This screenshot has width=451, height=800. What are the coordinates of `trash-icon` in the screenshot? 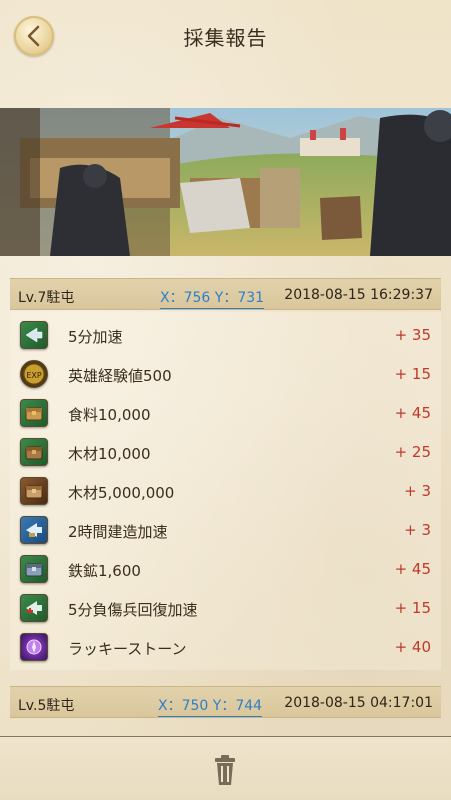 It's located at (225, 770).